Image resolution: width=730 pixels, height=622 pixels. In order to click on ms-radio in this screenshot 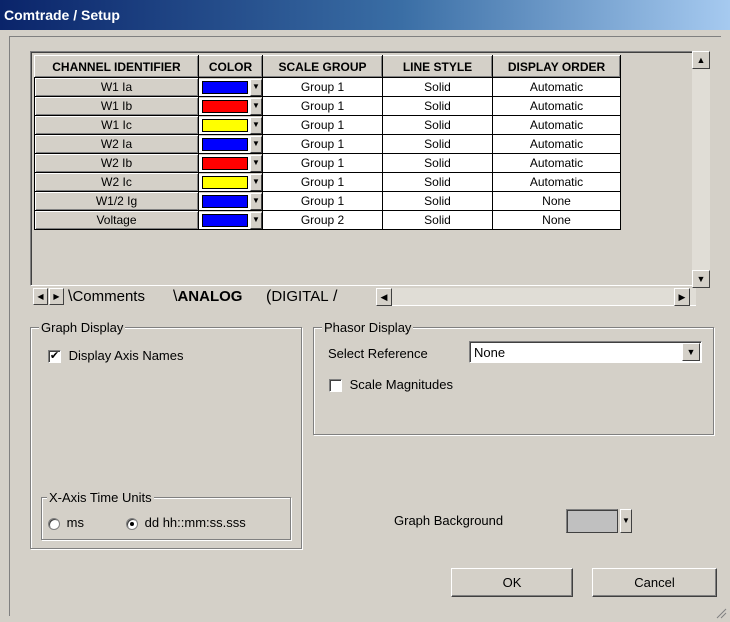, I will do `click(54, 523)`.